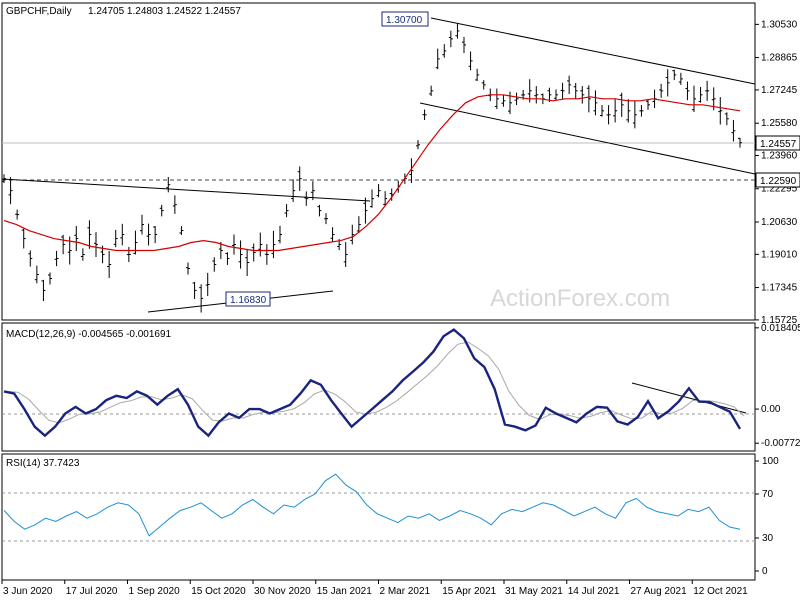 The height and width of the screenshot is (600, 800). What do you see at coordinates (765, 571) in the screenshot?
I see `rsi-tick-label: 0` at bounding box center [765, 571].